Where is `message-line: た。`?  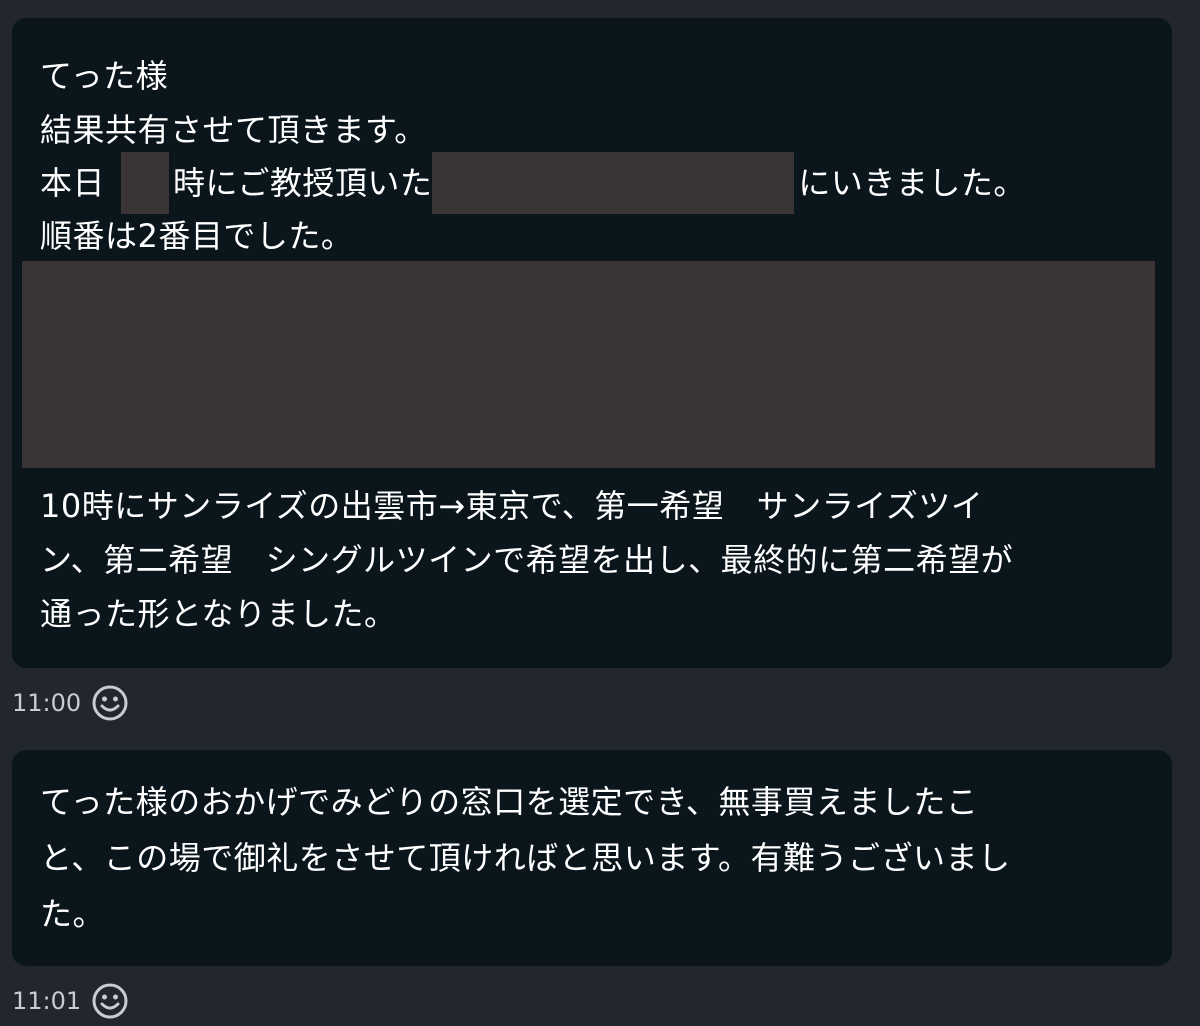
message-line: た。 is located at coordinates (73, 914).